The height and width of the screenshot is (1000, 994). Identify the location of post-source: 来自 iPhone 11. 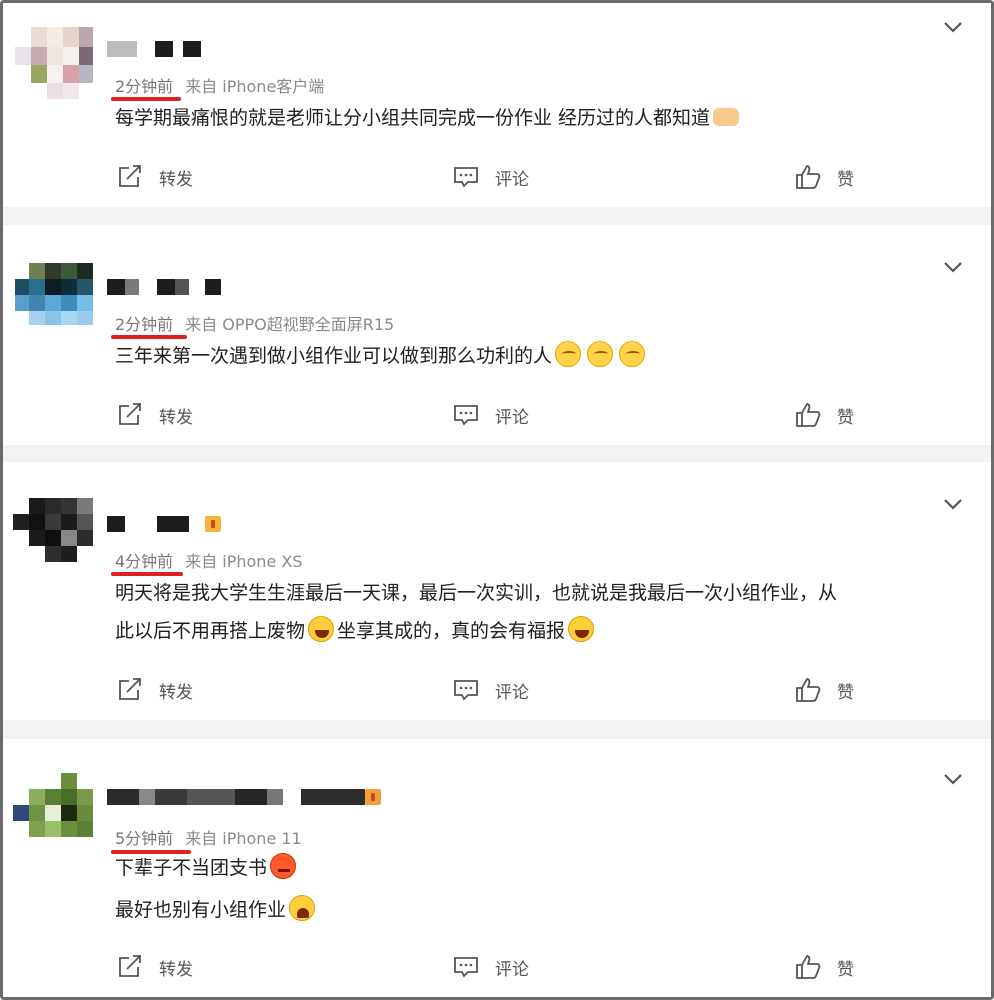
(243, 838).